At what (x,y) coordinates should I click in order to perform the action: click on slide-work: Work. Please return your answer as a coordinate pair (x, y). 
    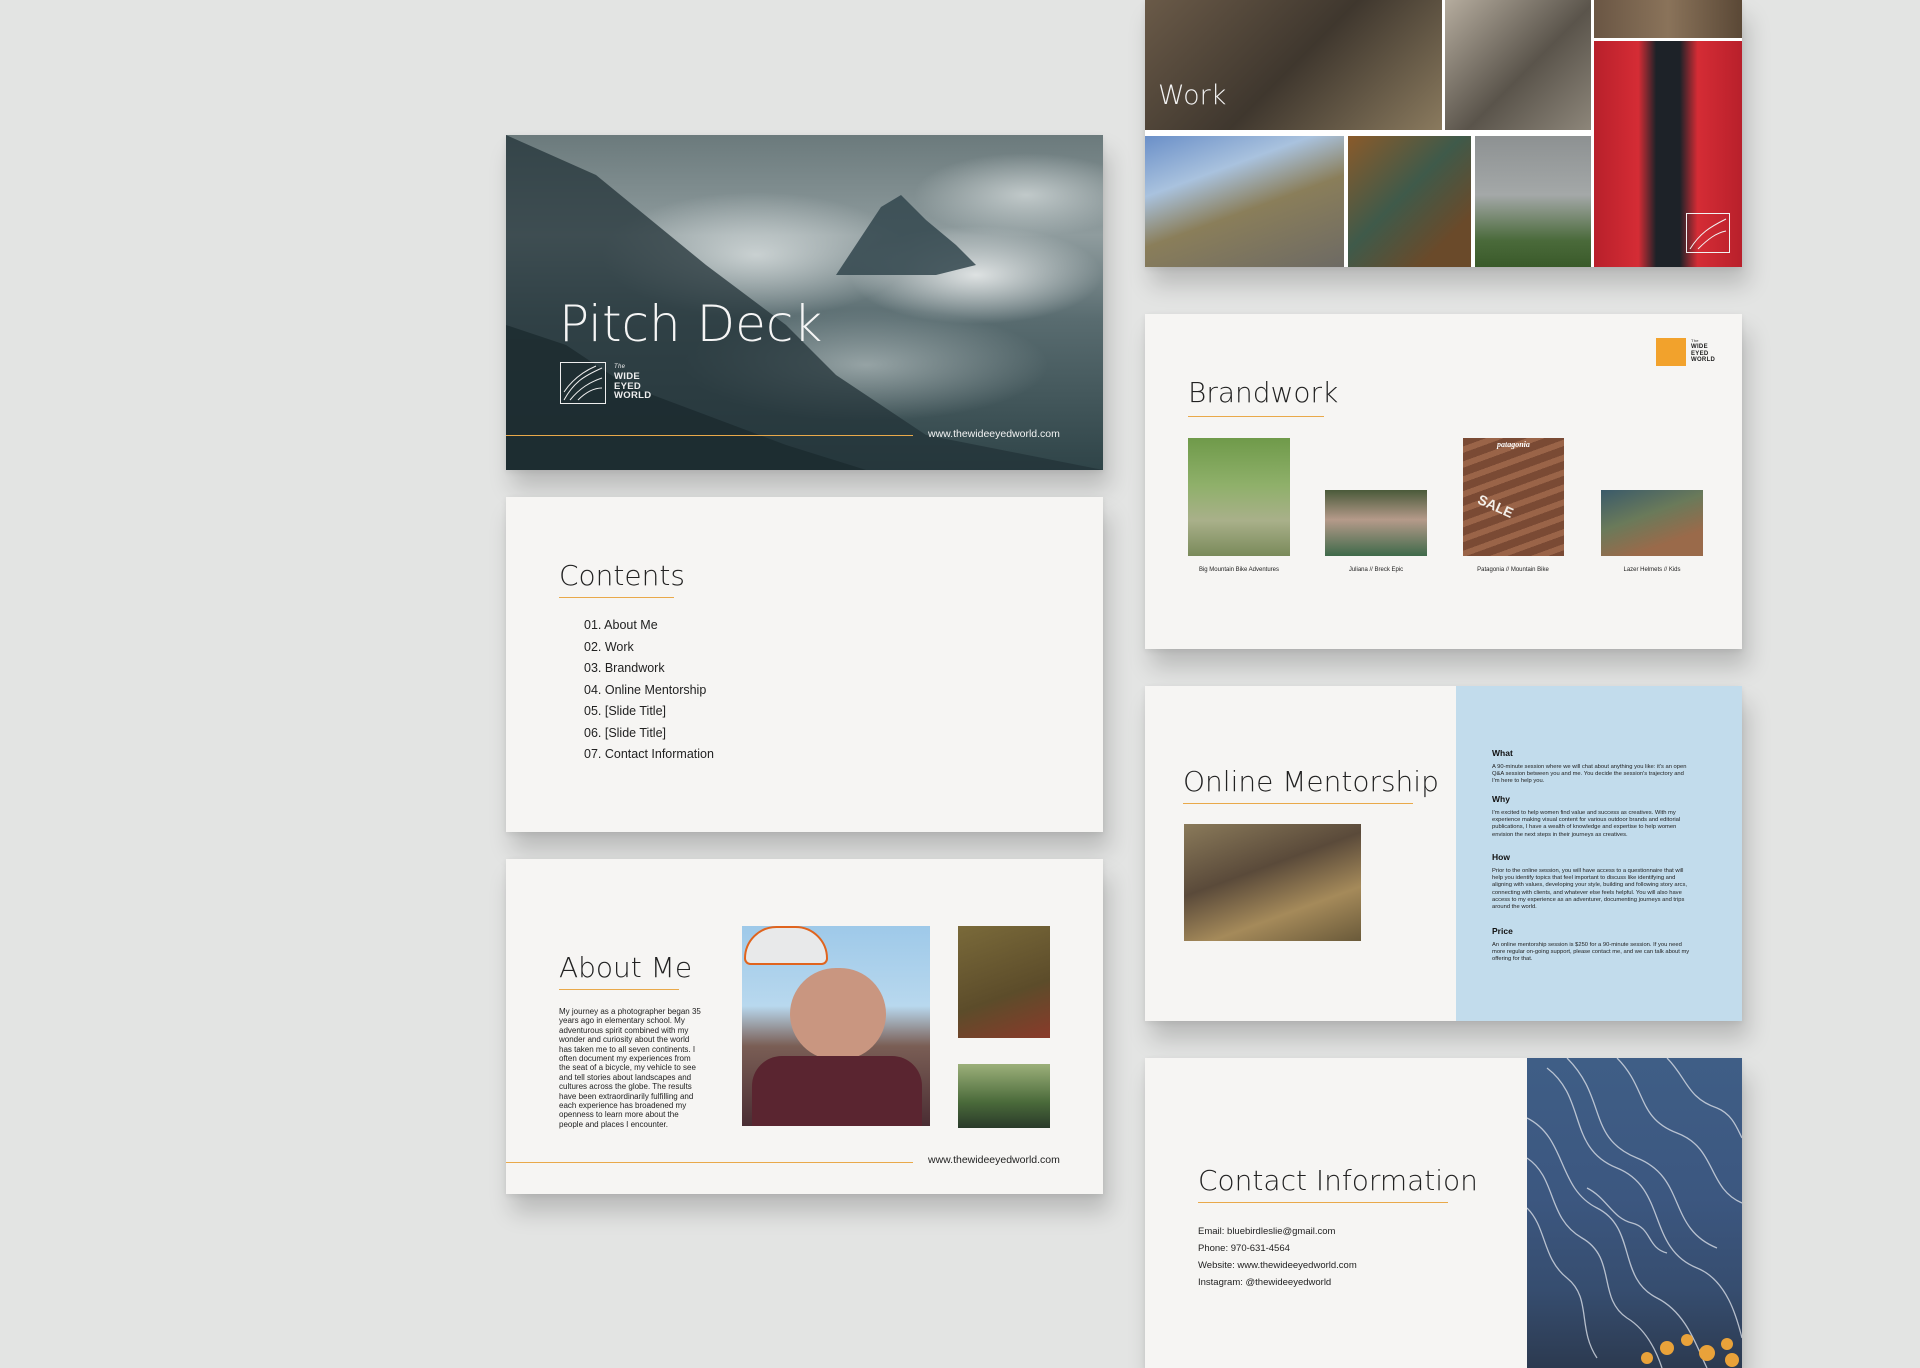
    Looking at the image, I should click on (1443, 133).